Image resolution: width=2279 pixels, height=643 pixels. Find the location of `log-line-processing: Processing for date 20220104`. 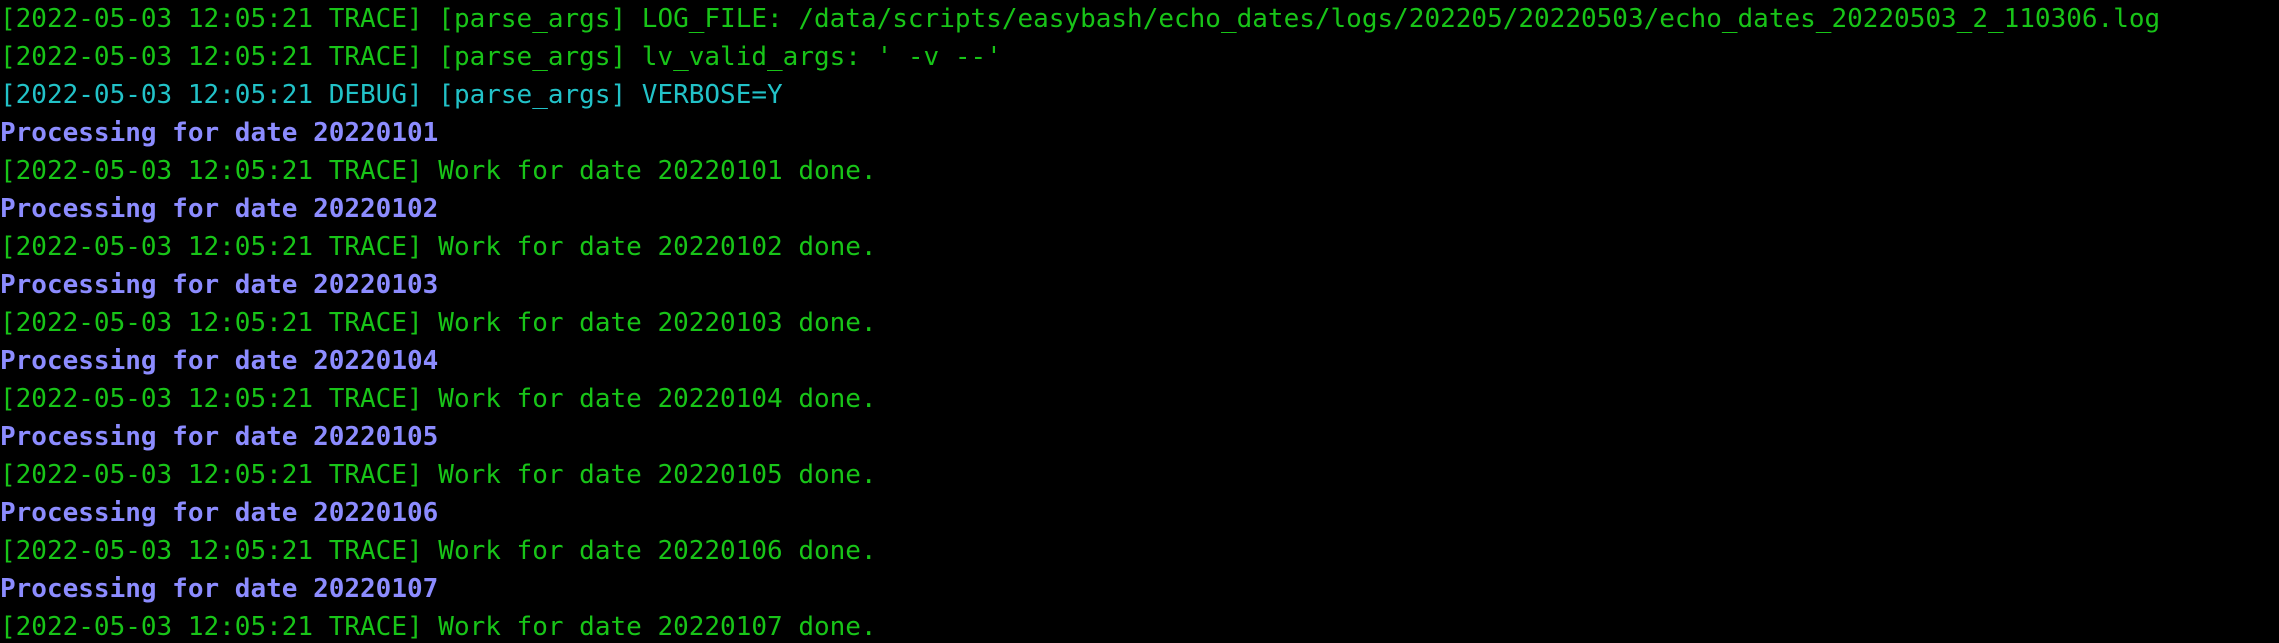

log-line-processing: Processing for date 20220104 is located at coordinates (219, 361).